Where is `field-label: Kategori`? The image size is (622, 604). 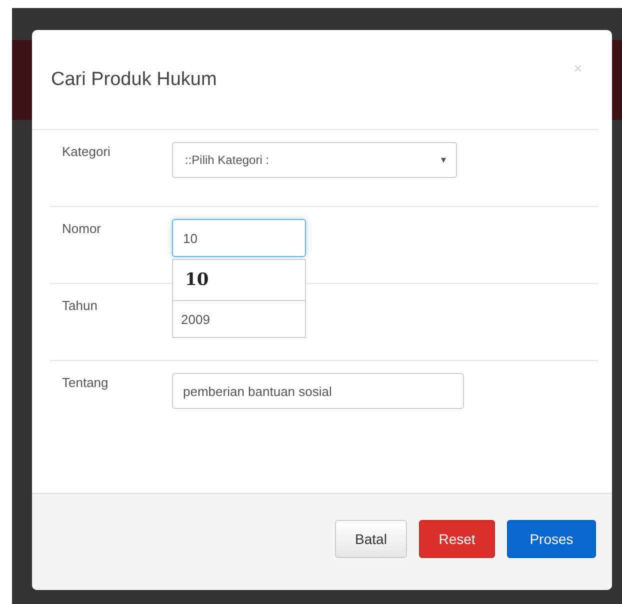
field-label: Kategori is located at coordinates (86, 152).